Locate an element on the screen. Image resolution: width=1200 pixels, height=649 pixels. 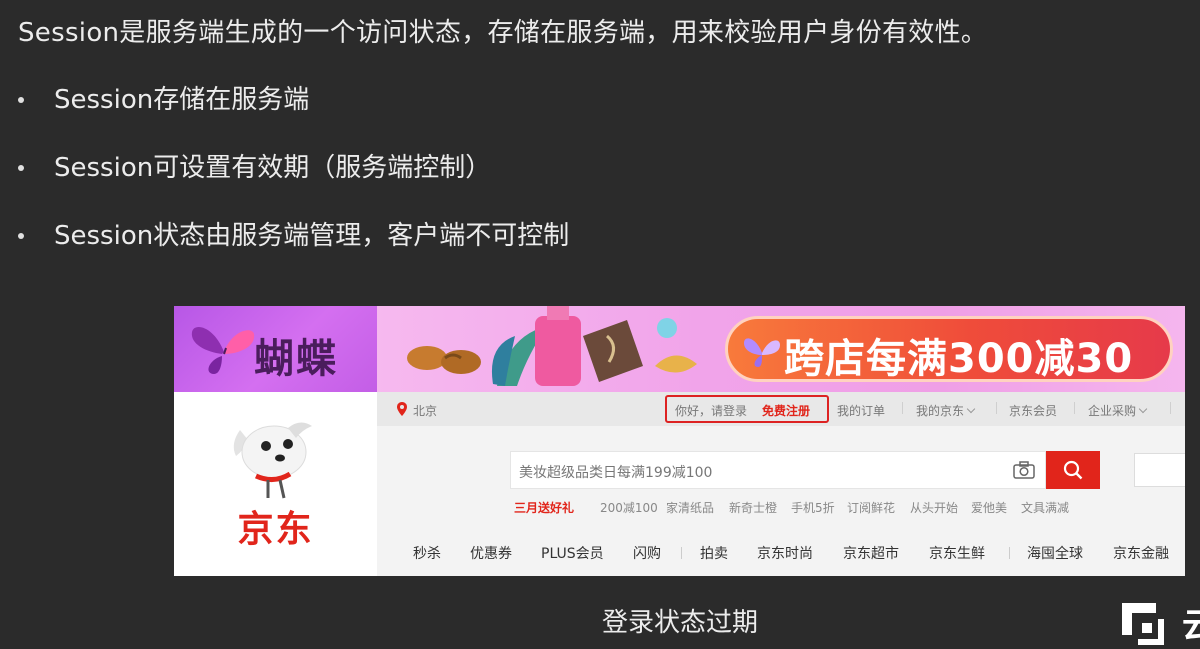
corner-logo-text: 云 is located at coordinates (1191, 626).